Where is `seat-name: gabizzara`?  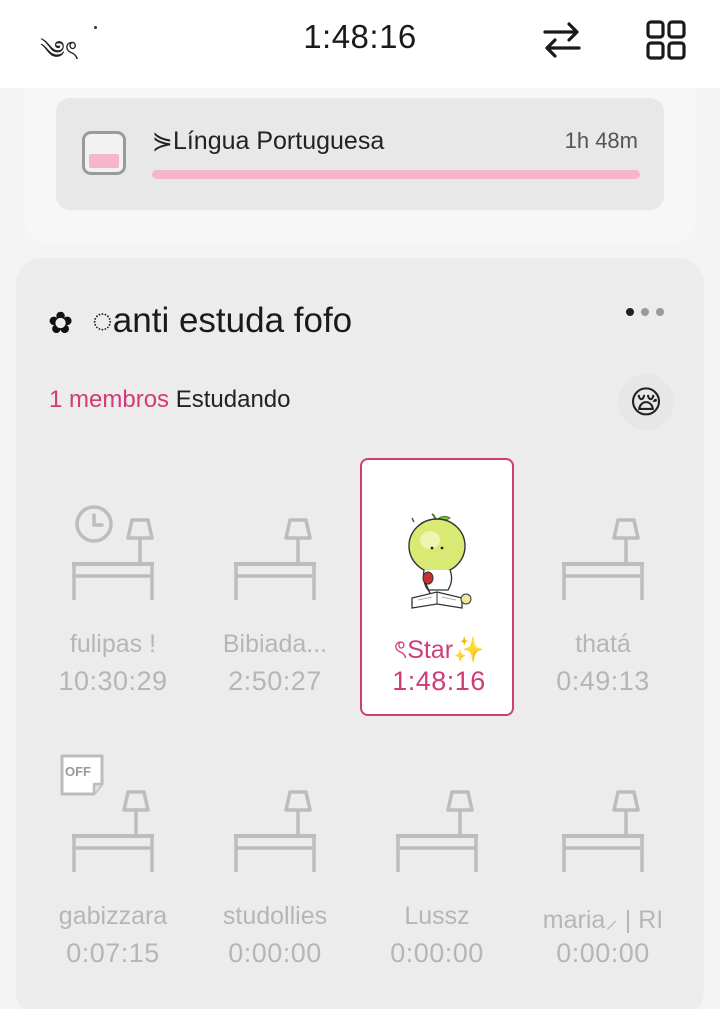
seat-name: gabizzara is located at coordinates (113, 916).